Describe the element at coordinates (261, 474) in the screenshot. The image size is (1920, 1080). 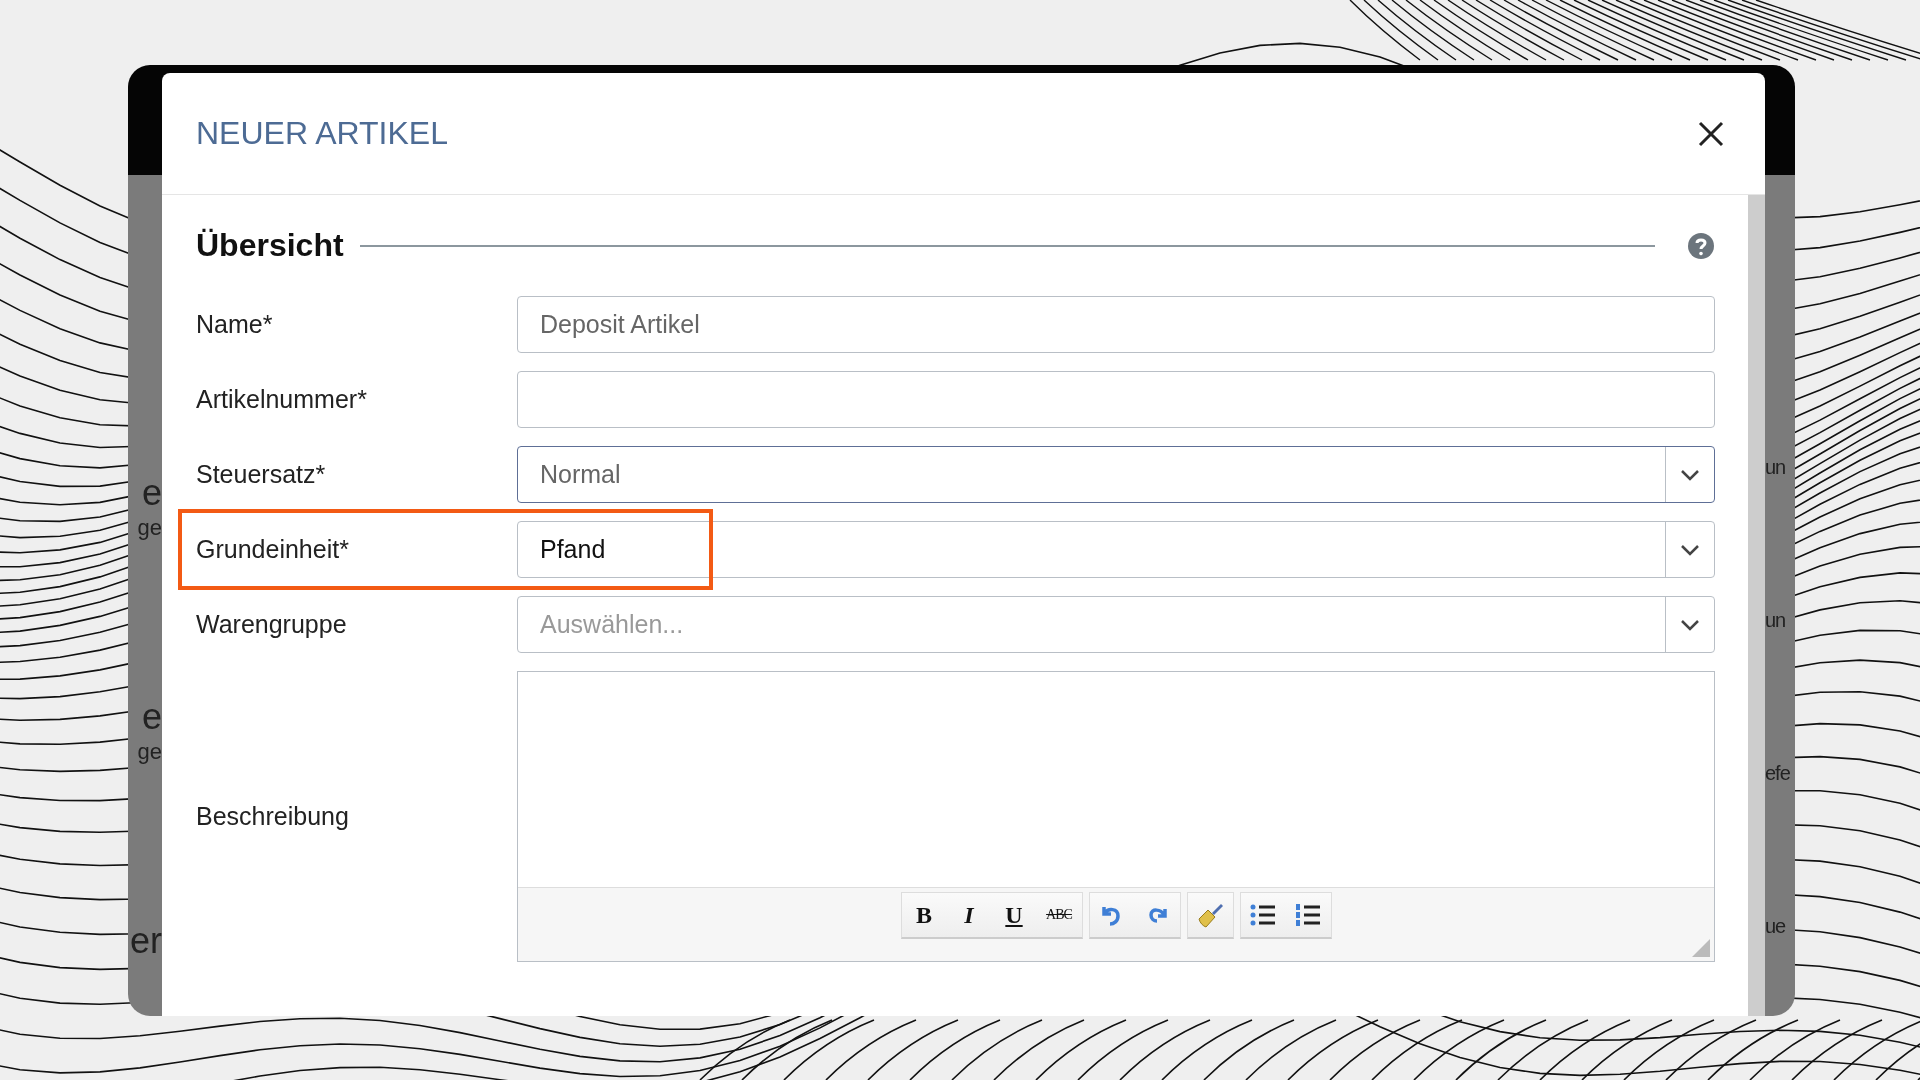
I see `field-label: Steuersatz*` at that location.